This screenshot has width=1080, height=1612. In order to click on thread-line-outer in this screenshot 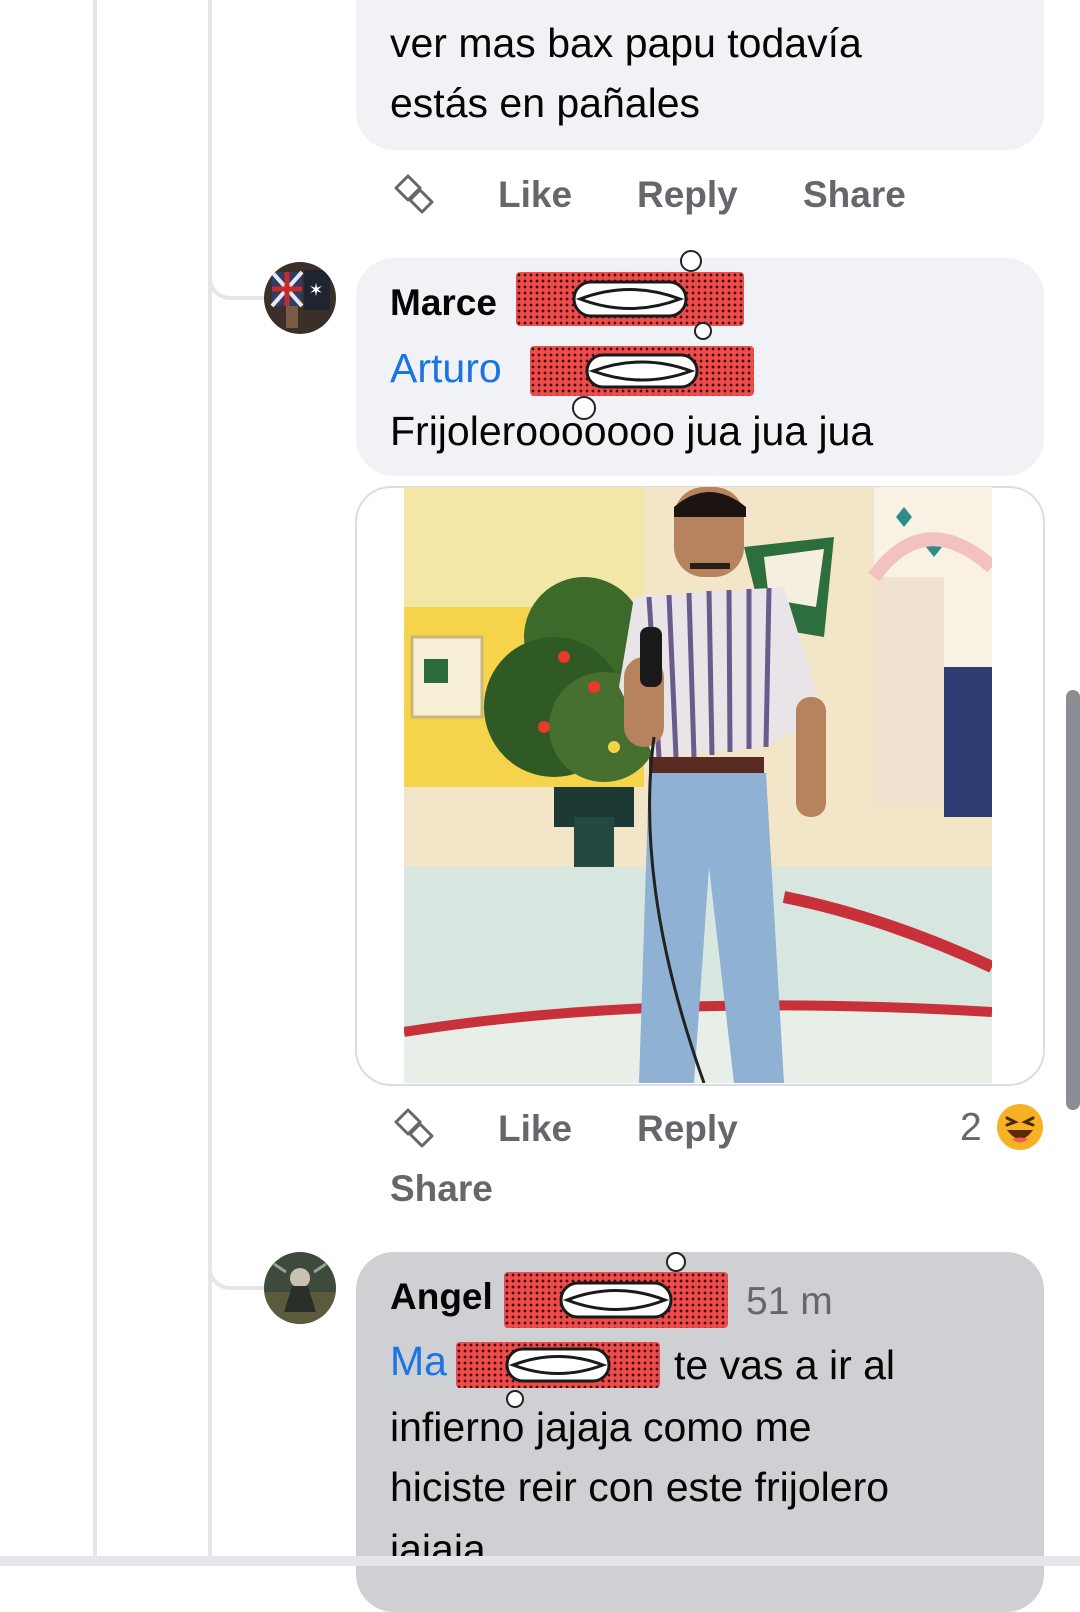, I will do `click(95, 783)`.